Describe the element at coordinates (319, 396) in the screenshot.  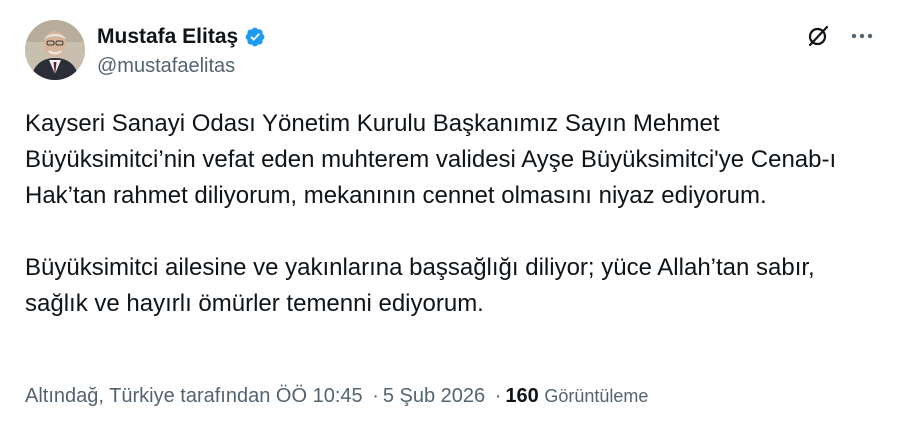
I see `tweet-time: ÖÖ 10:45` at that location.